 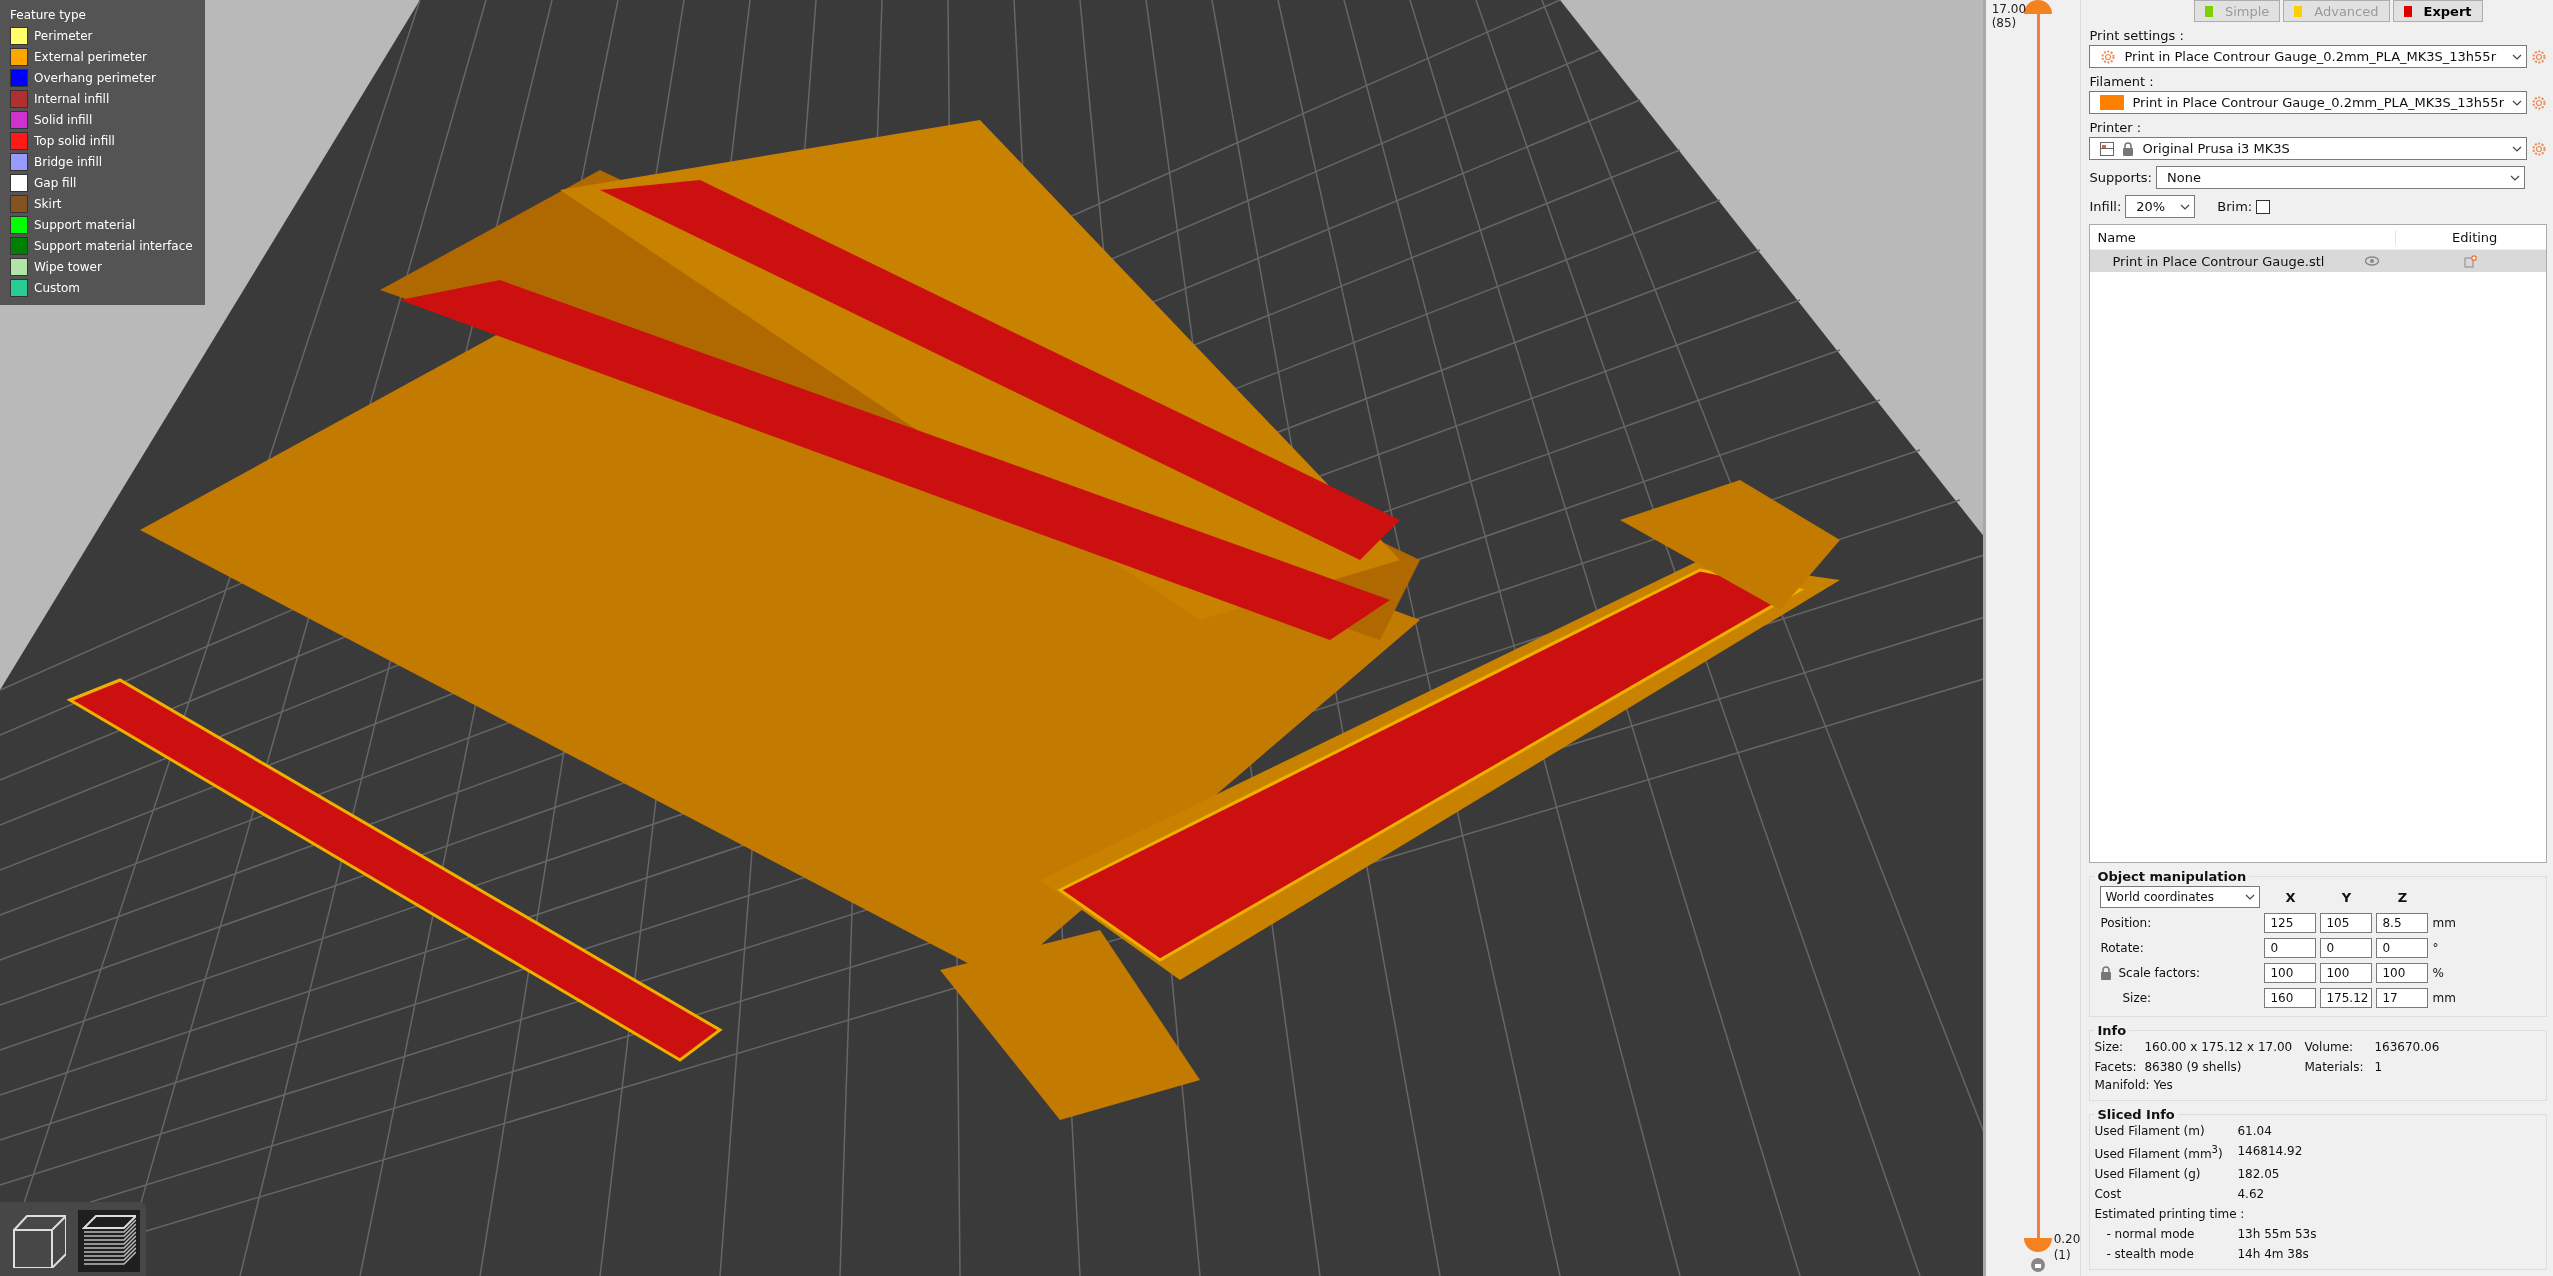 I want to click on slider-value: 0.20, so click(x=2067, y=1239).